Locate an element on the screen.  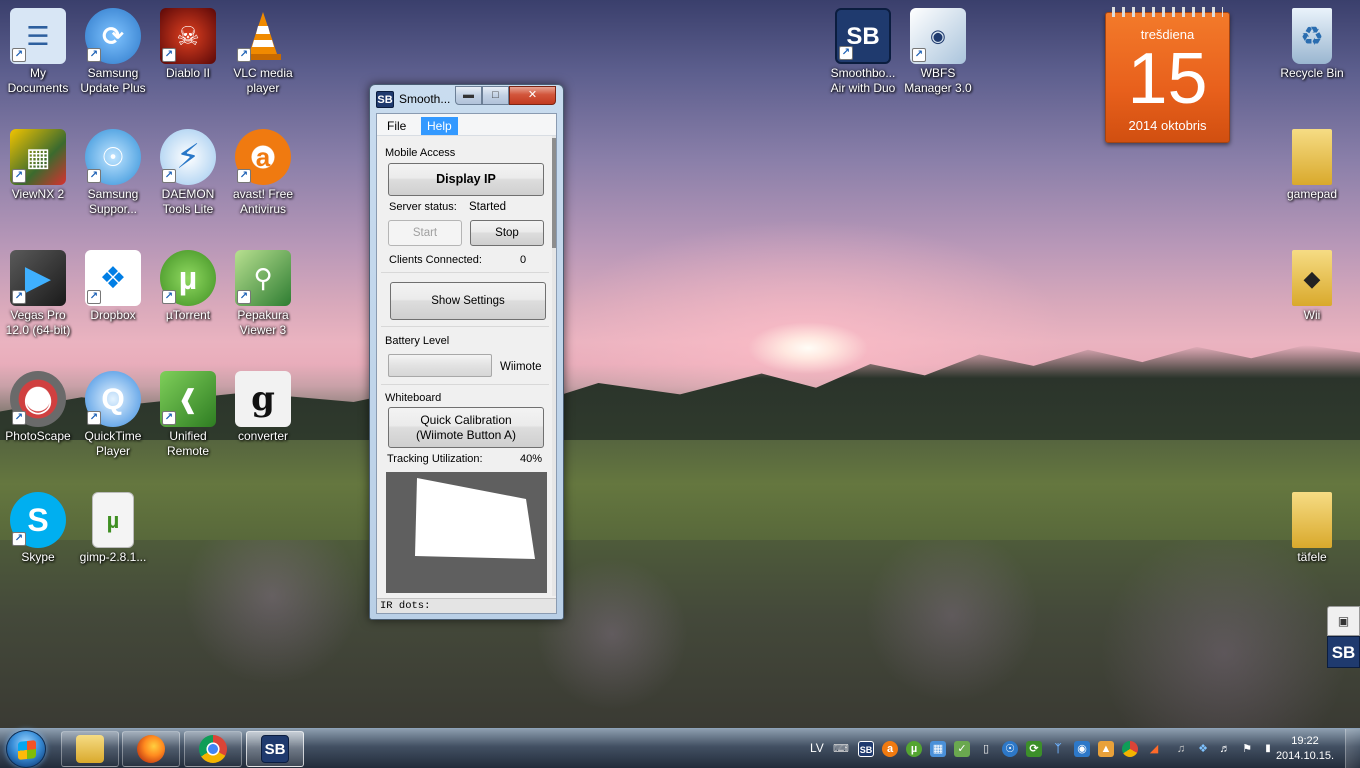
maximize-icon: □ is located at coordinates (495, 95).